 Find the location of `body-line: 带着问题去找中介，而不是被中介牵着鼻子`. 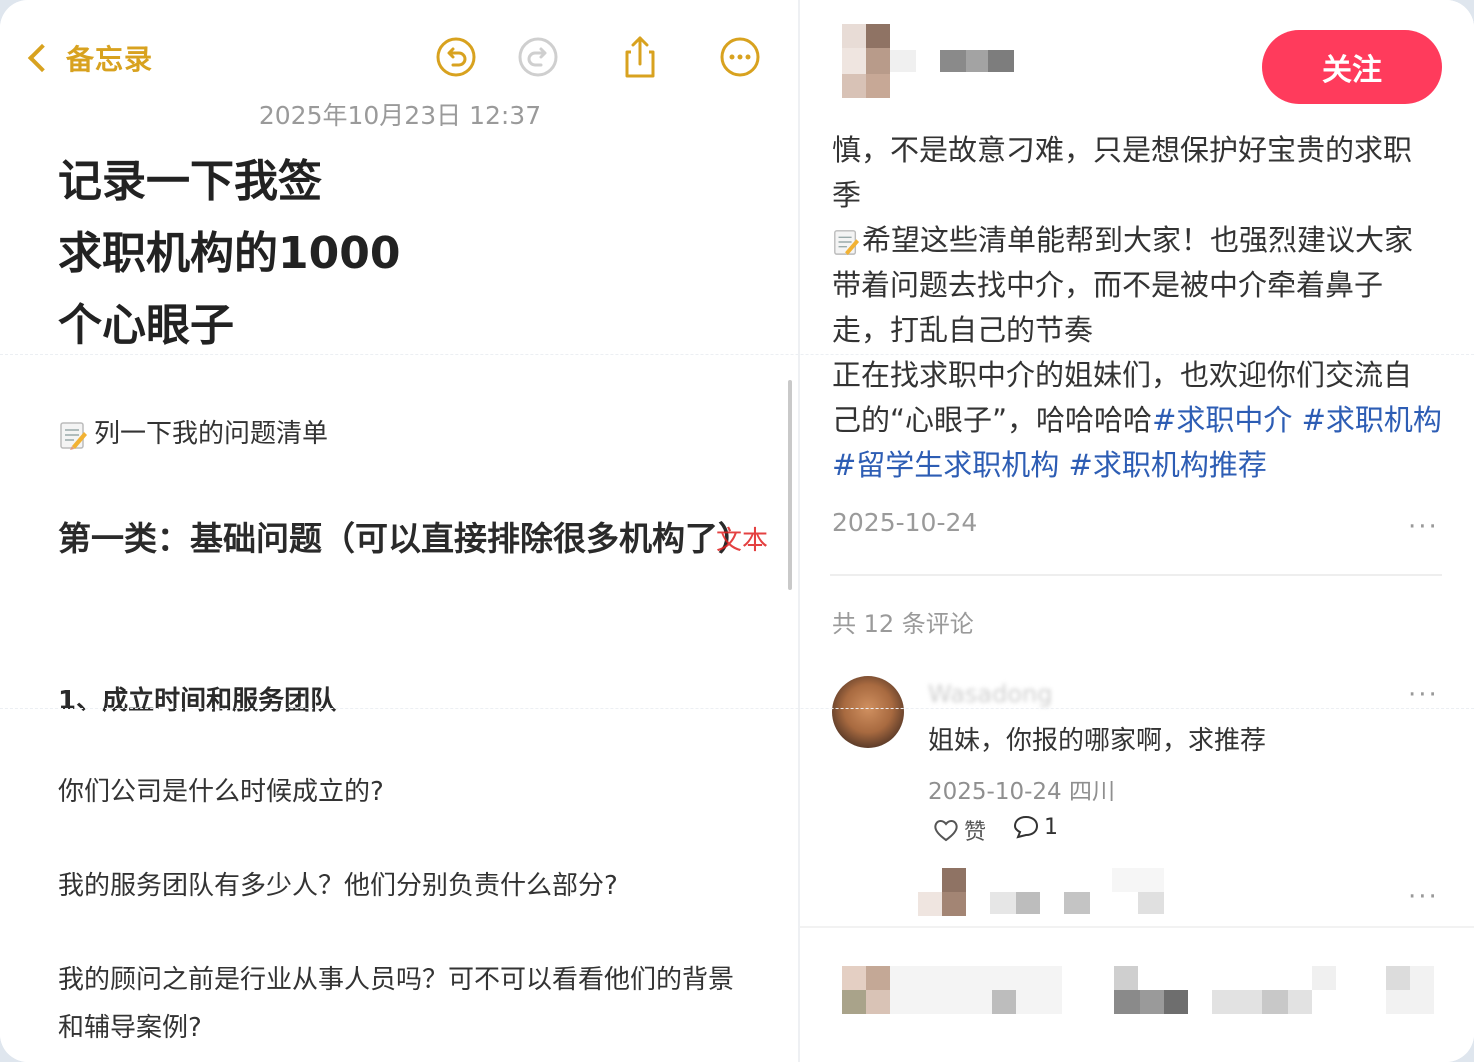

body-line: 带着问题去找中介，而不是被中介牵着鼻子 is located at coordinates (1108, 285).